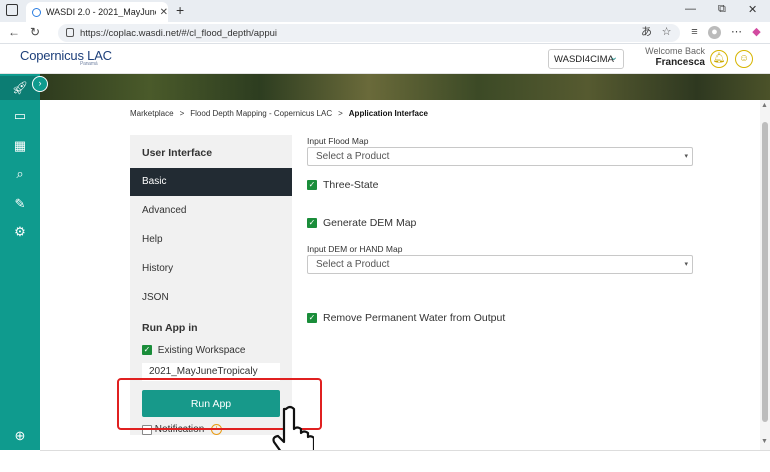 The image size is (770, 472). Describe the element at coordinates (405, 87) in the screenshot. I see `satellite-banner` at that location.